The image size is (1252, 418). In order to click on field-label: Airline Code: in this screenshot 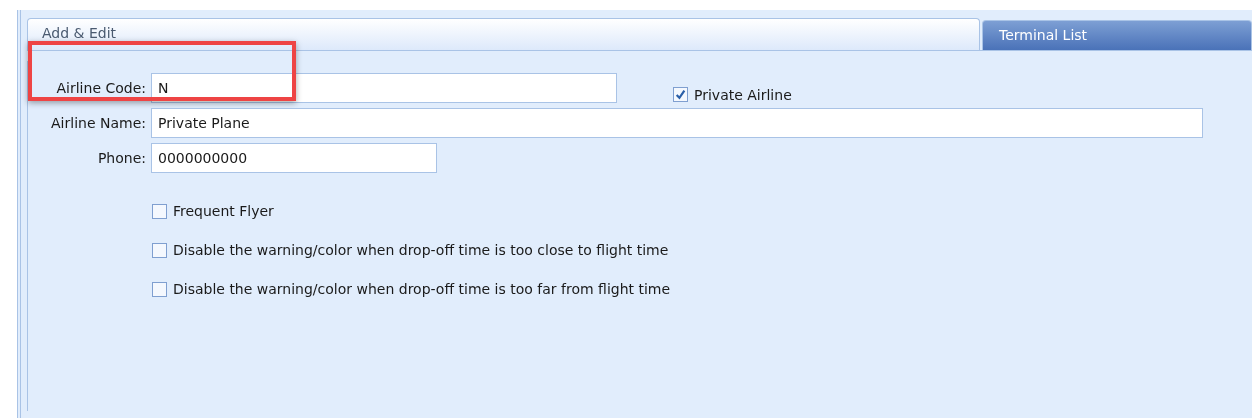, I will do `click(101, 87)`.